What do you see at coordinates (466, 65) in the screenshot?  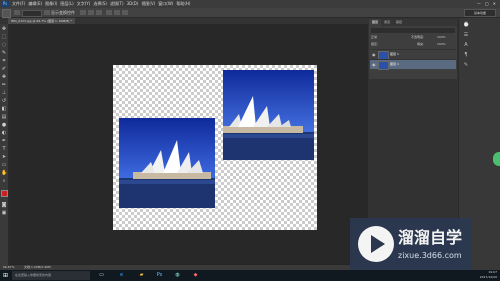 I see `brush-panel-icon: ✎` at bounding box center [466, 65].